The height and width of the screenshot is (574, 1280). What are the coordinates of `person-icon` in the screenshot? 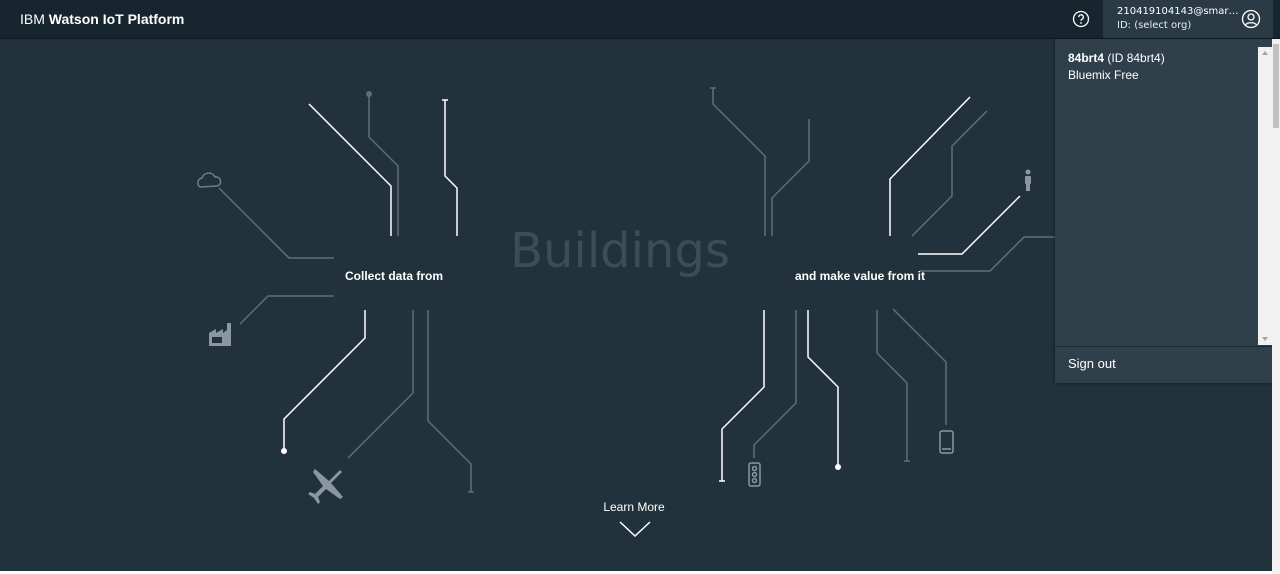 It's located at (1028, 180).